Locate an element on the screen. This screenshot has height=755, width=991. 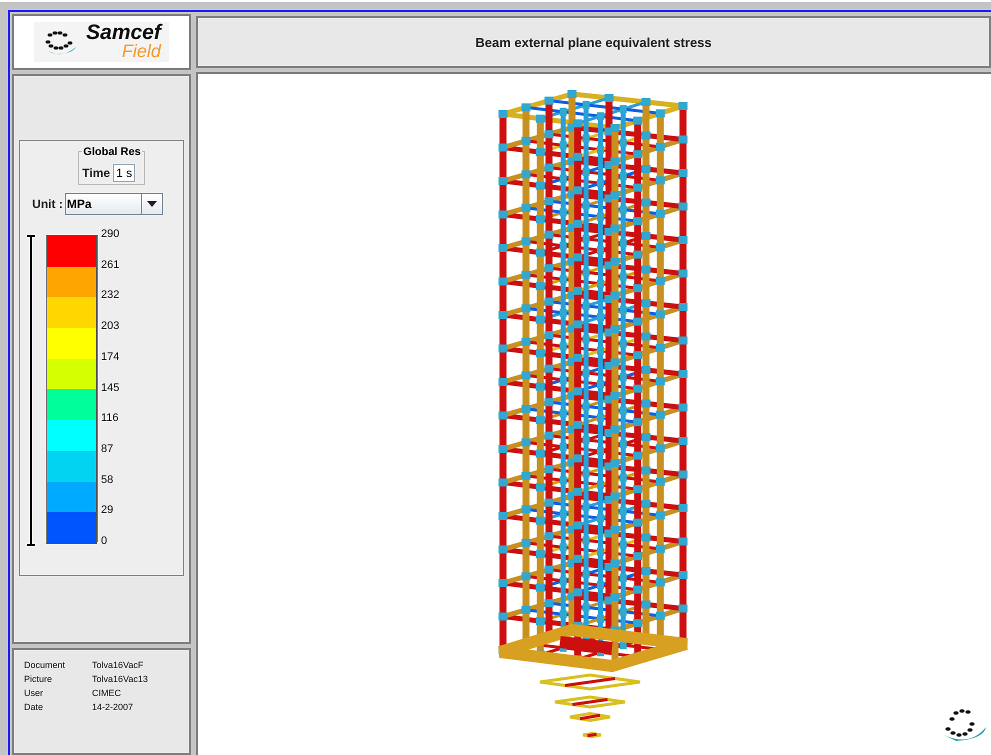
plot-title: Beam external plane equivalent stress is located at coordinates (593, 42).